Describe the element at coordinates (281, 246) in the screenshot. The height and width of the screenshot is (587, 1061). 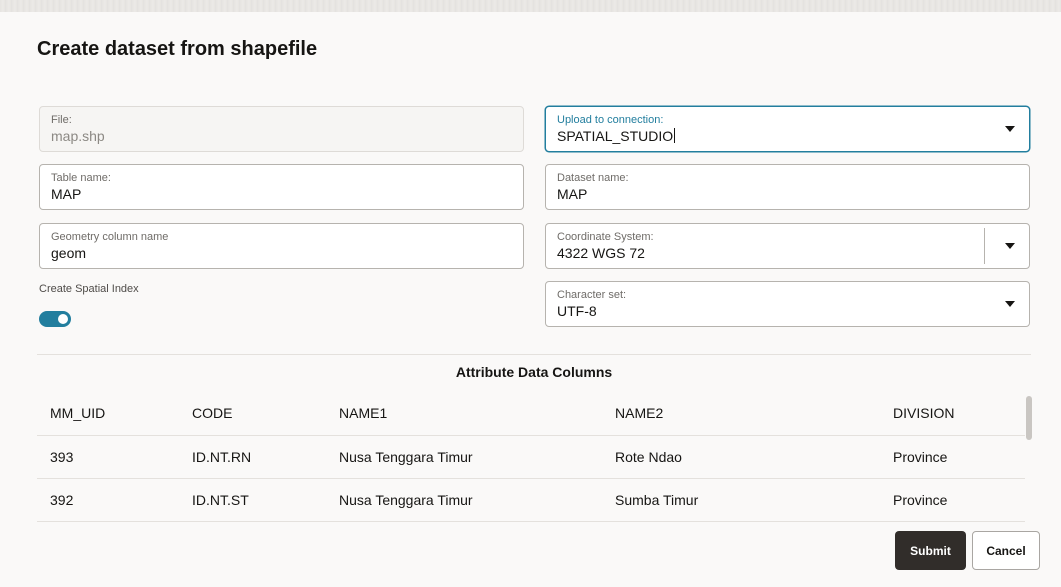
I see `geometry-column-input: Geometry column name geom` at that location.